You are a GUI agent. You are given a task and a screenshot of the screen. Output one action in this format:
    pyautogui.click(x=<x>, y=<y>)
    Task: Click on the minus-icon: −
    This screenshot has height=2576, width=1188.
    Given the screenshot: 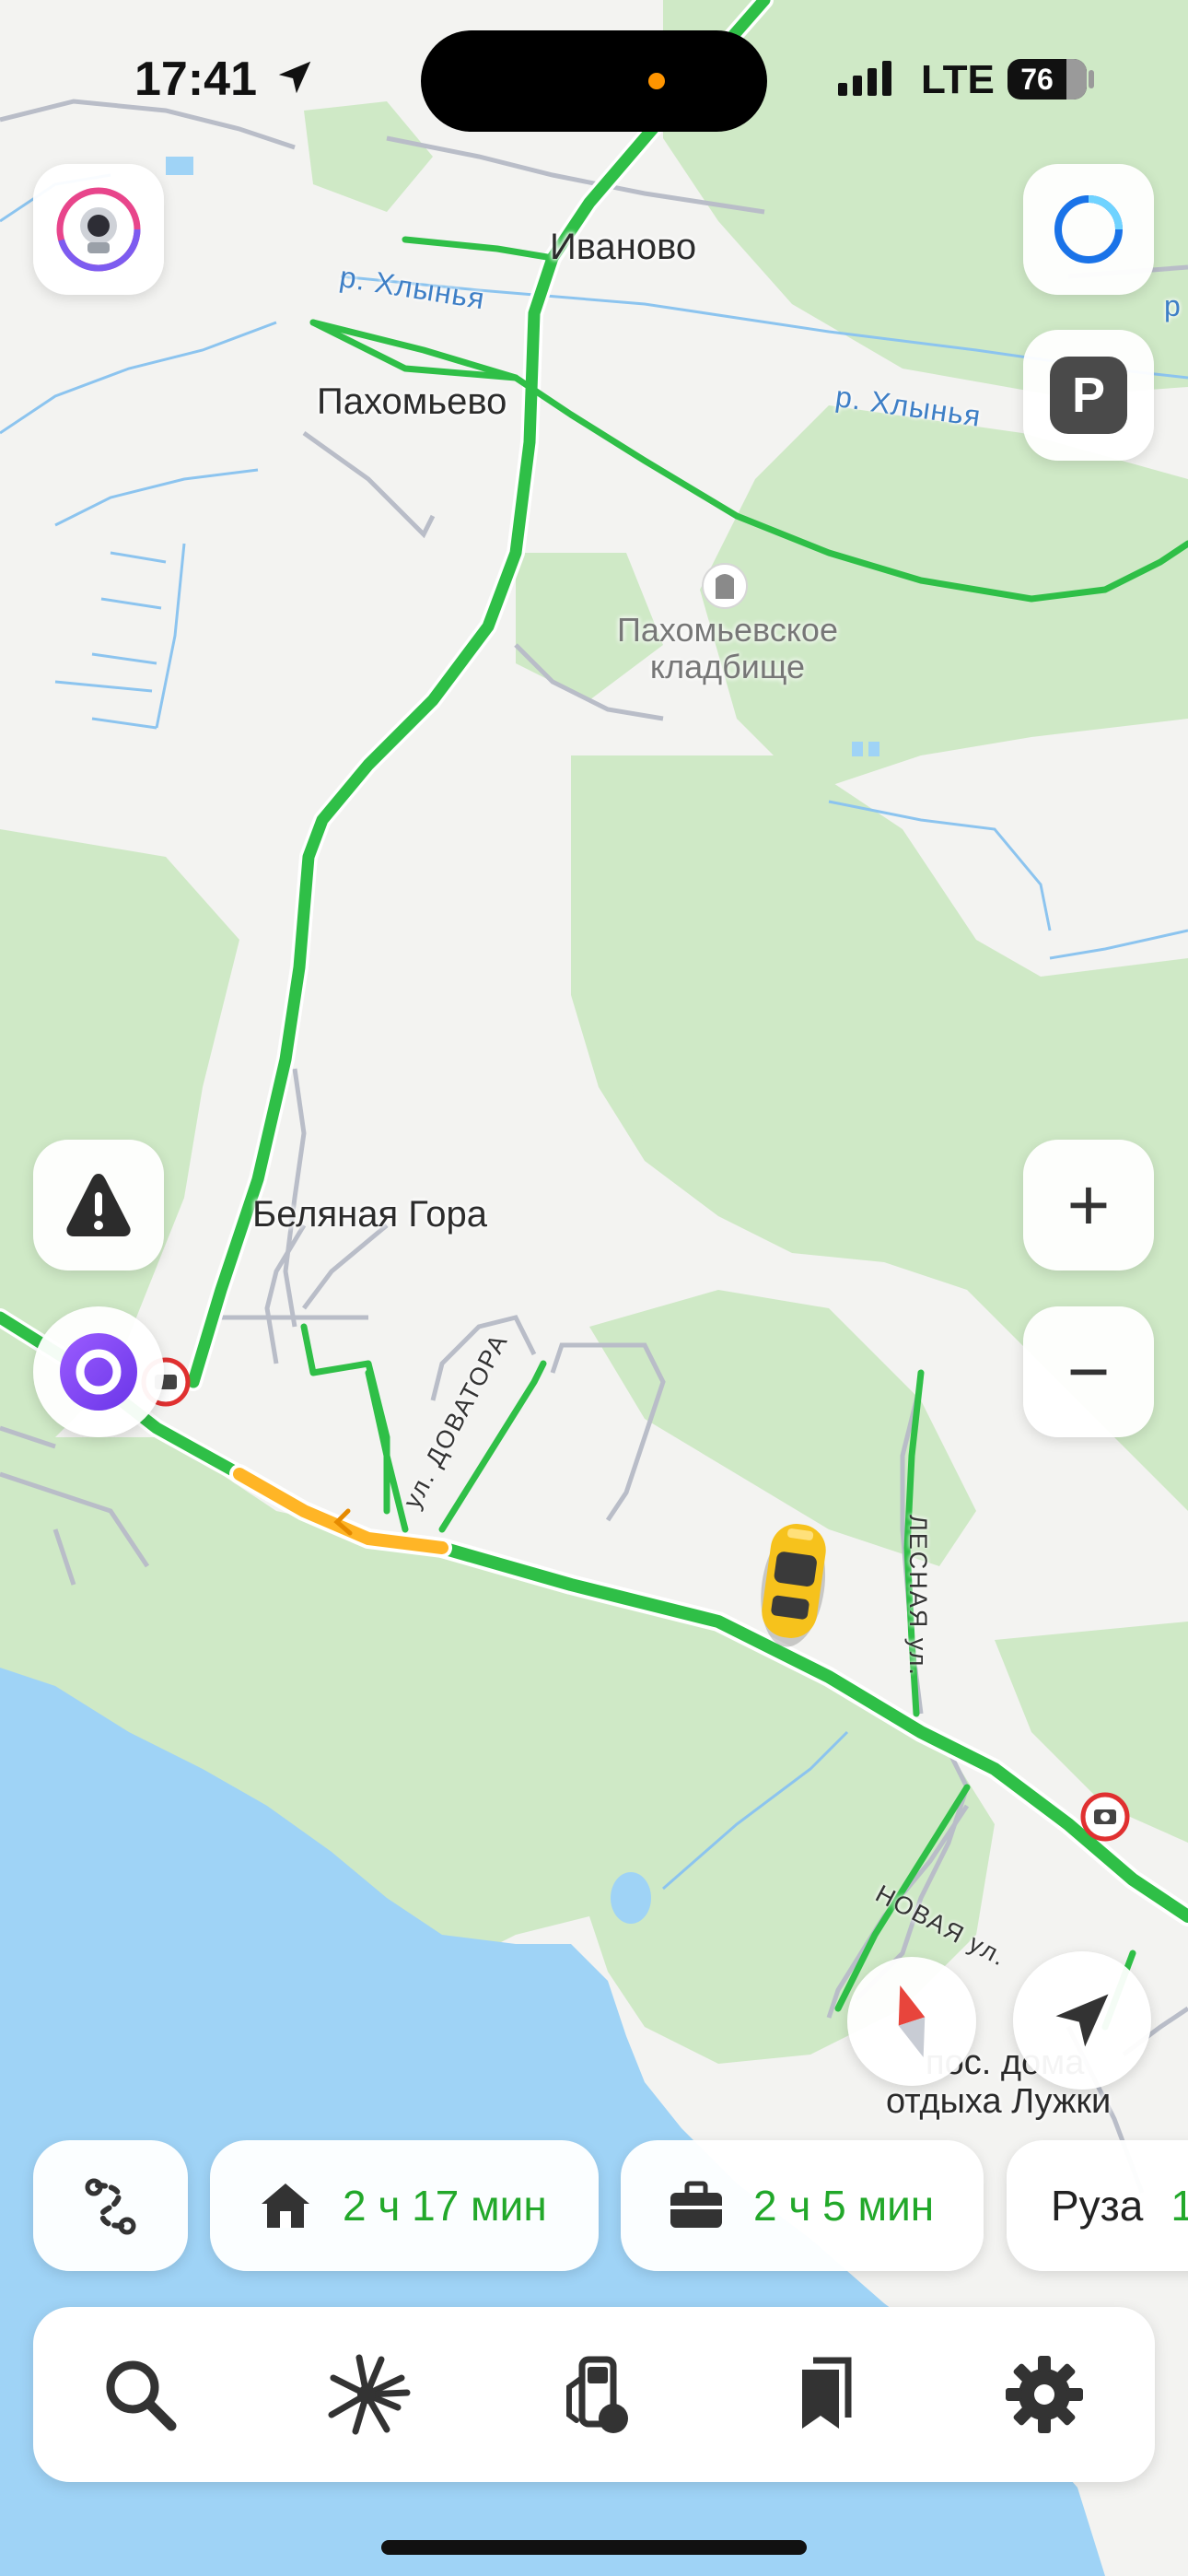 What is the action you would take?
    pyautogui.click(x=1088, y=1371)
    